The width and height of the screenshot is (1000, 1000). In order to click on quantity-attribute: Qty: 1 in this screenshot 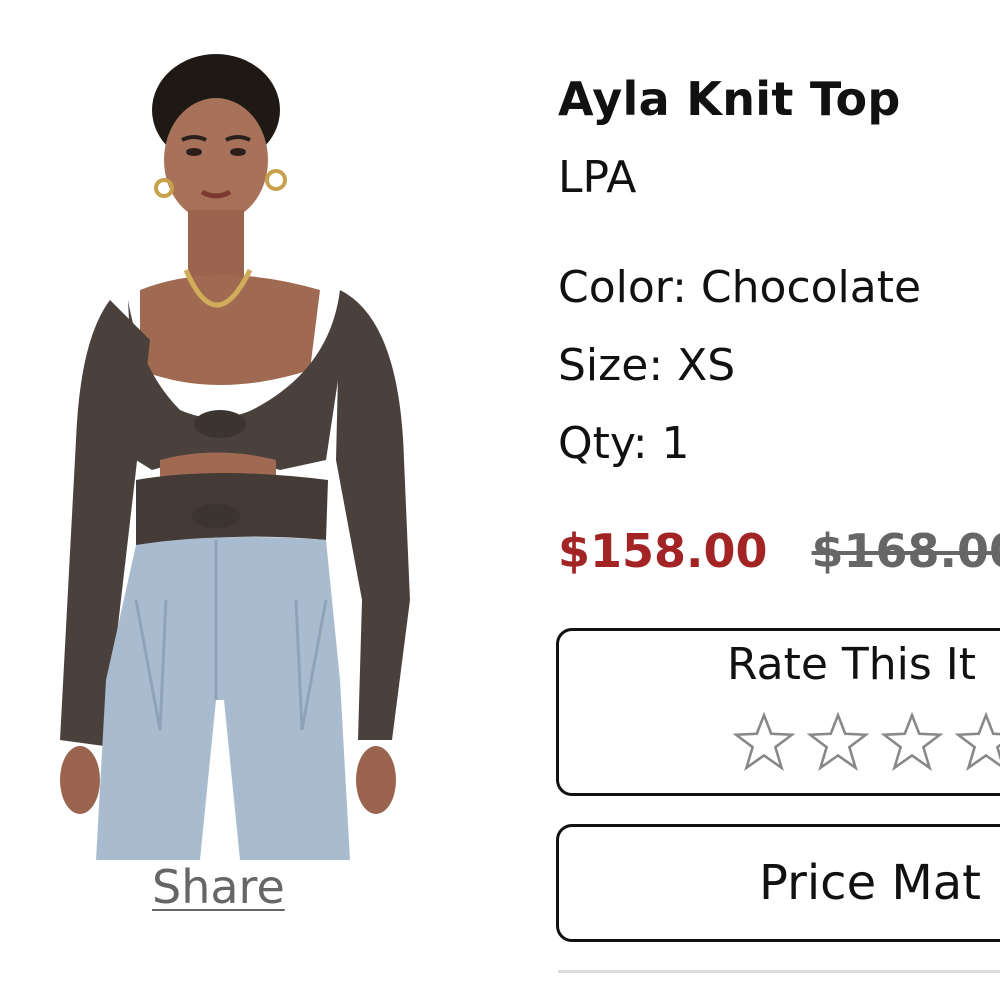, I will do `click(624, 443)`.